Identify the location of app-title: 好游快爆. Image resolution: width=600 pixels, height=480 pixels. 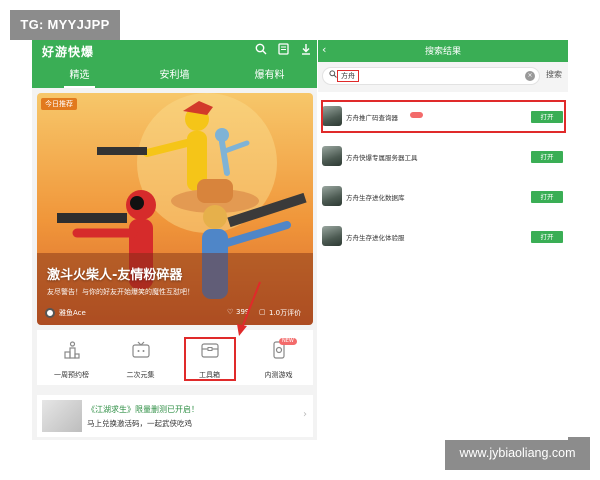
(68, 52).